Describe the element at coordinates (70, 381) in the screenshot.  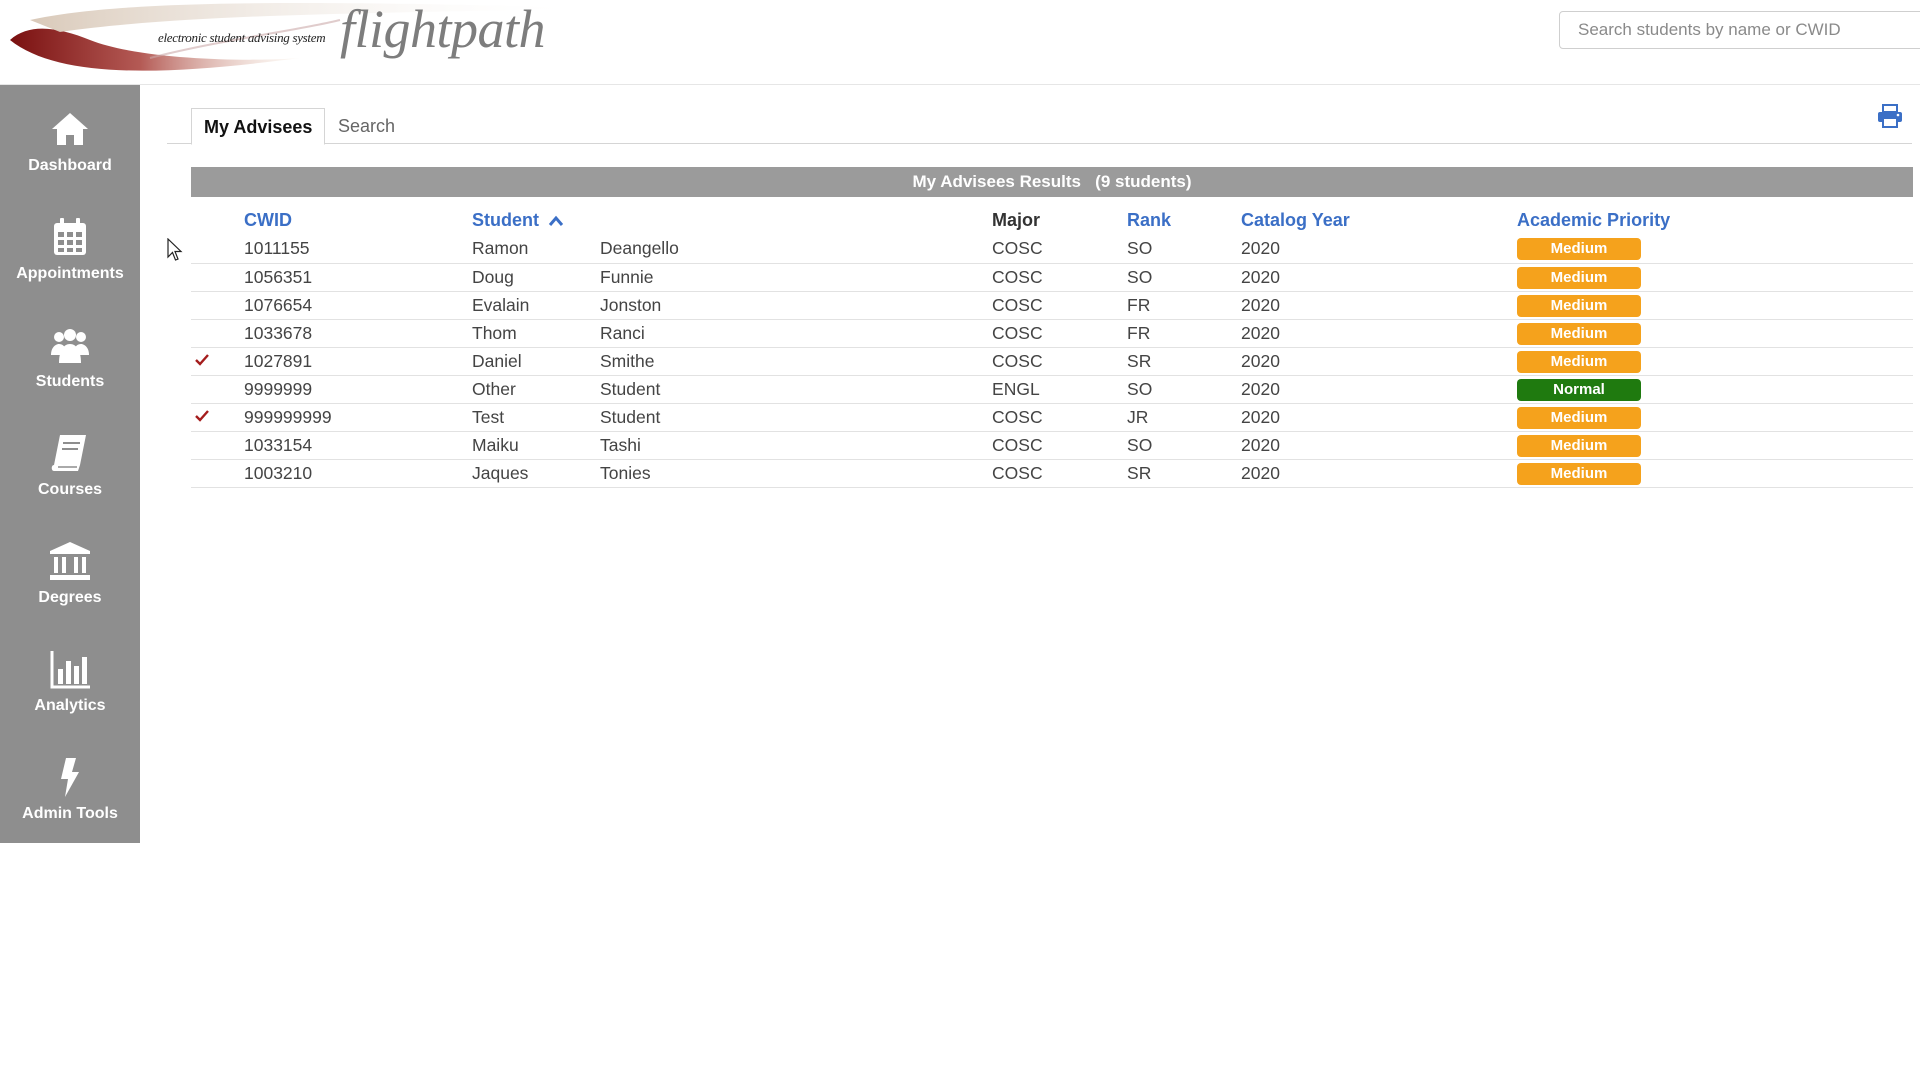
I see `sidebar-item-label: Students` at that location.